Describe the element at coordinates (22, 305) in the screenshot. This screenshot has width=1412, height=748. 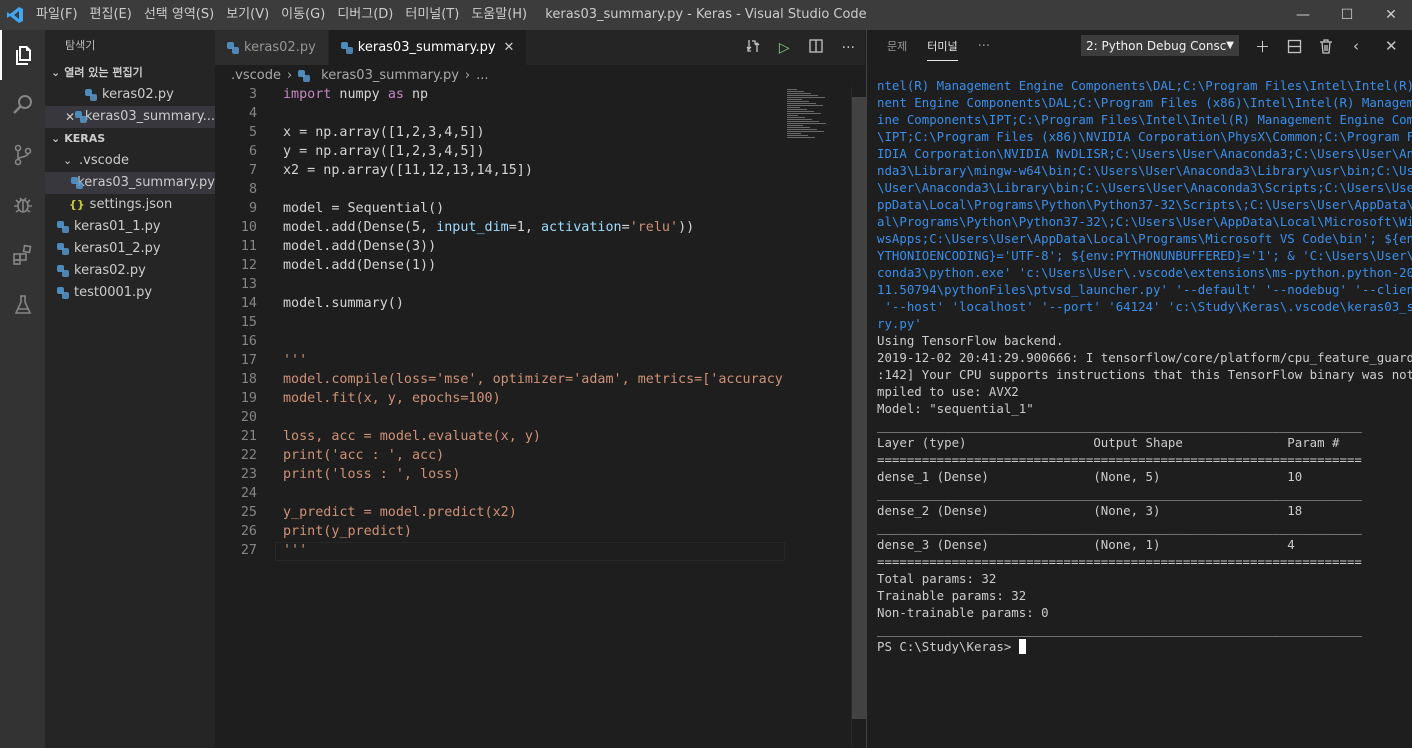
I see `testing-flask-icon` at that location.